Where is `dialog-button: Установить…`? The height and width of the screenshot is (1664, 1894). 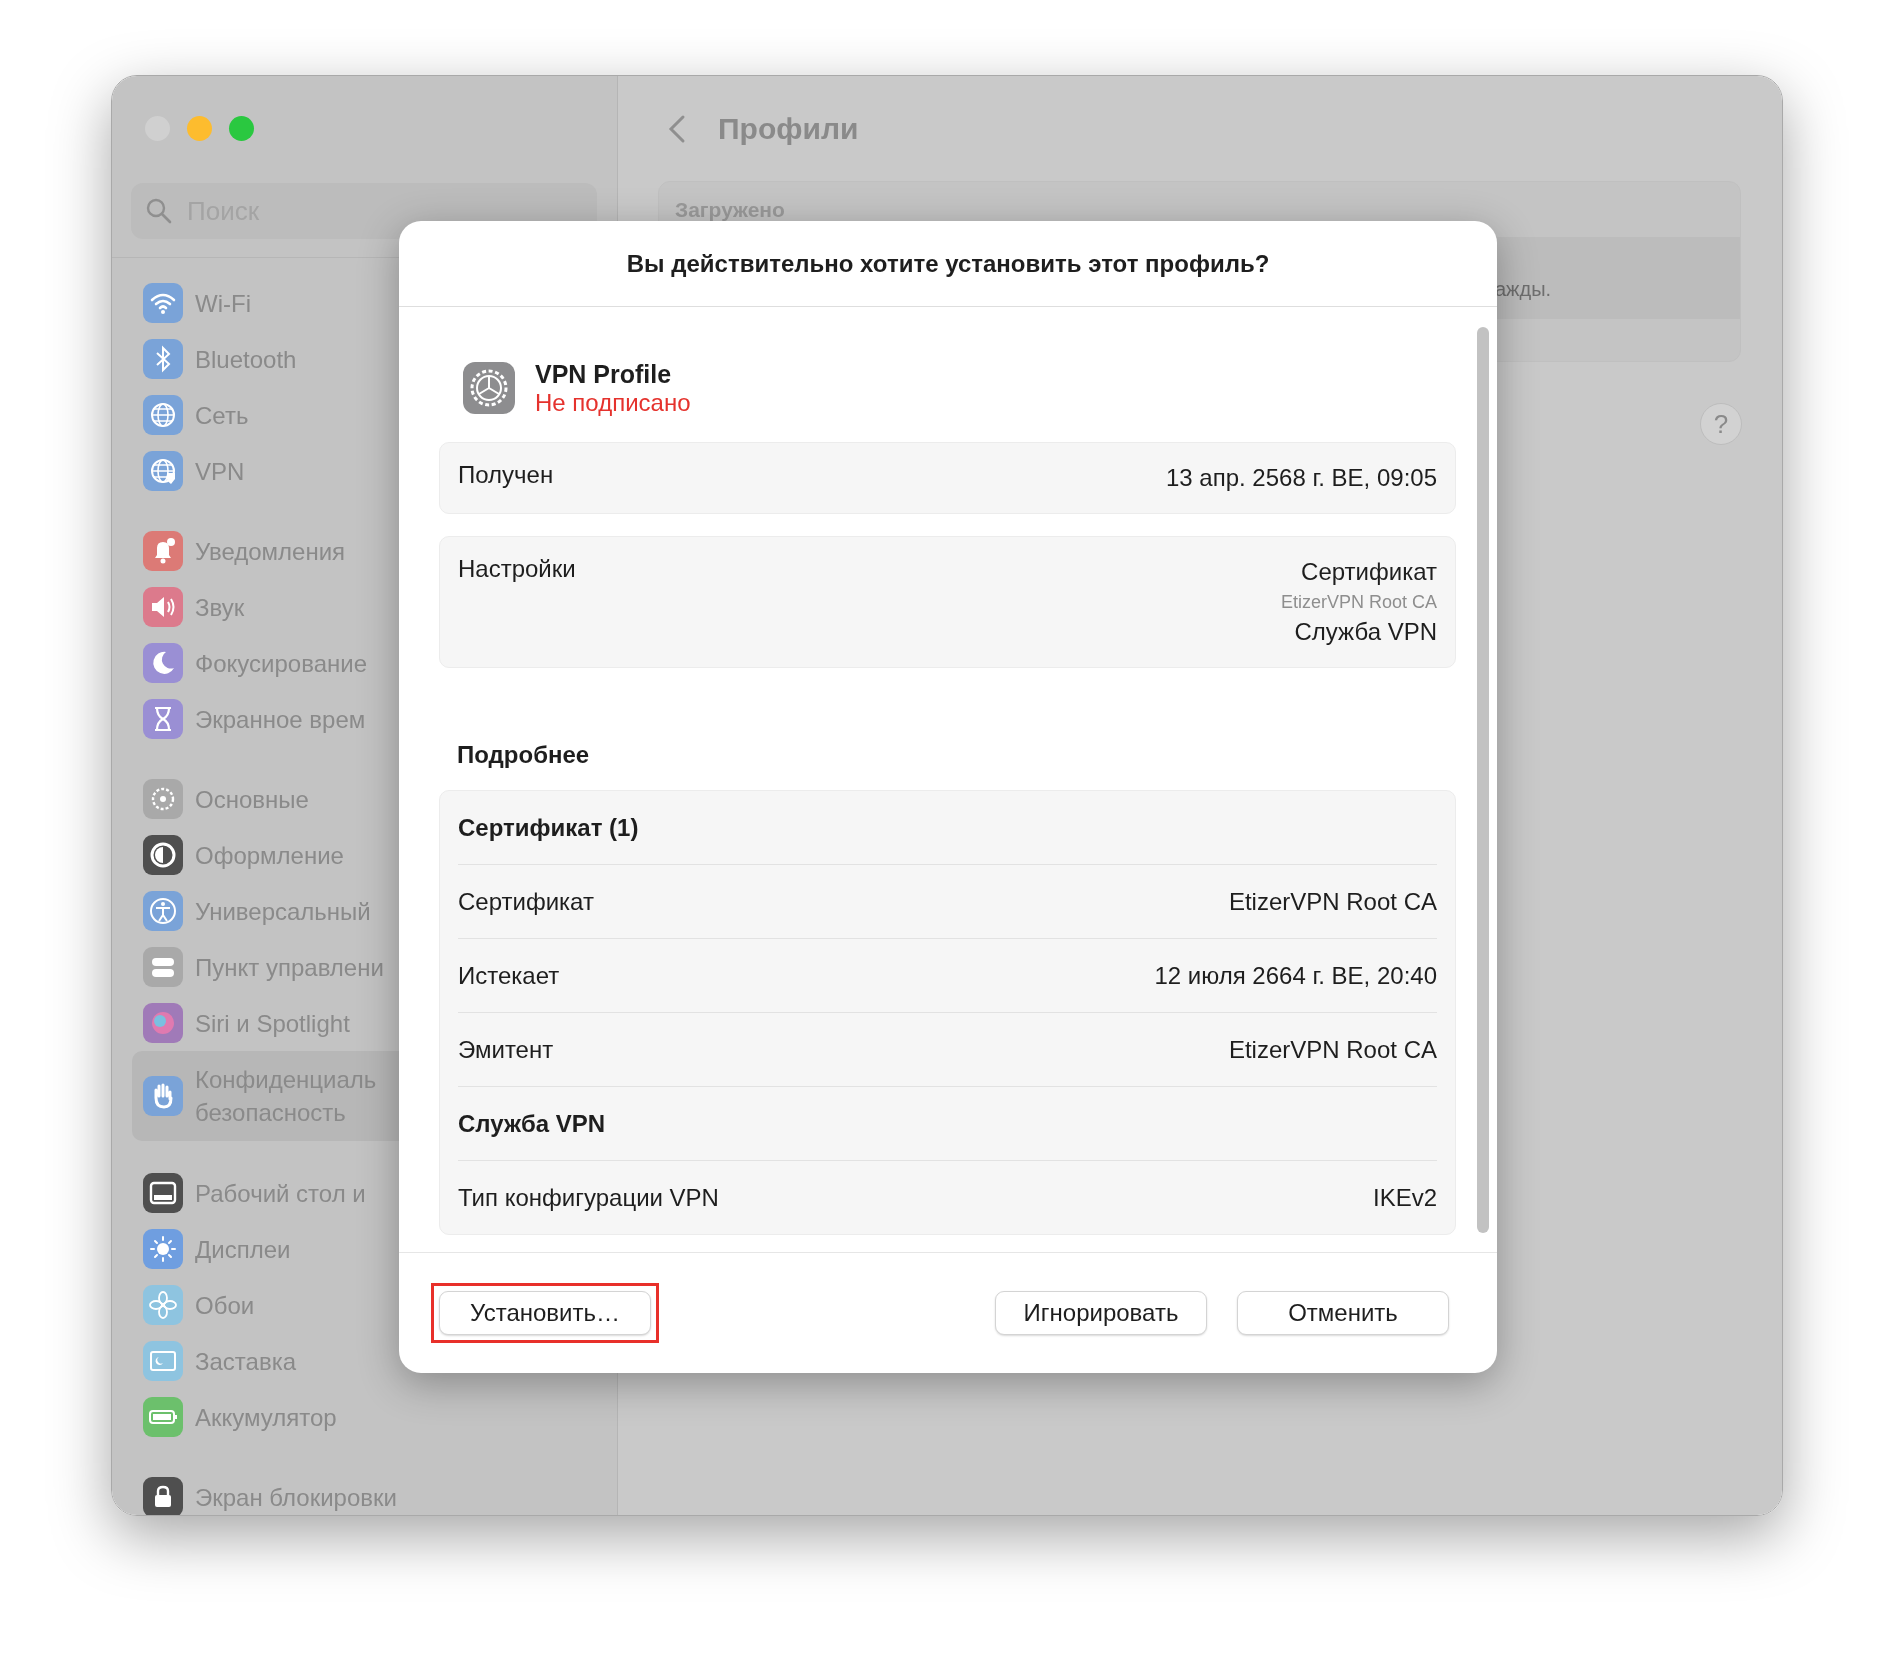 dialog-button: Установить… is located at coordinates (545, 1313).